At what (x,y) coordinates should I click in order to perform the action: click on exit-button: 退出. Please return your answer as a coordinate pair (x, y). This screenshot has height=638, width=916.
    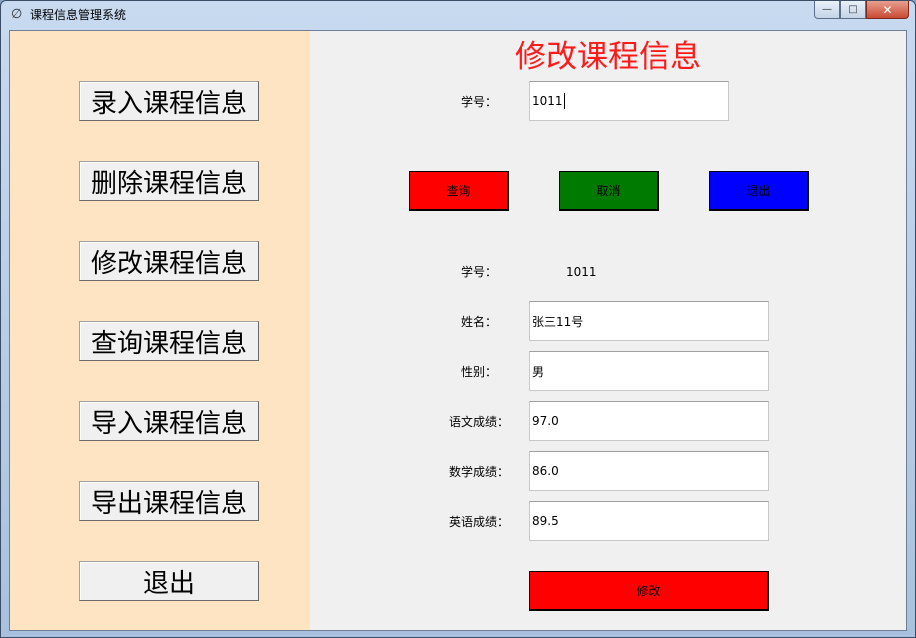
    Looking at the image, I should click on (759, 191).